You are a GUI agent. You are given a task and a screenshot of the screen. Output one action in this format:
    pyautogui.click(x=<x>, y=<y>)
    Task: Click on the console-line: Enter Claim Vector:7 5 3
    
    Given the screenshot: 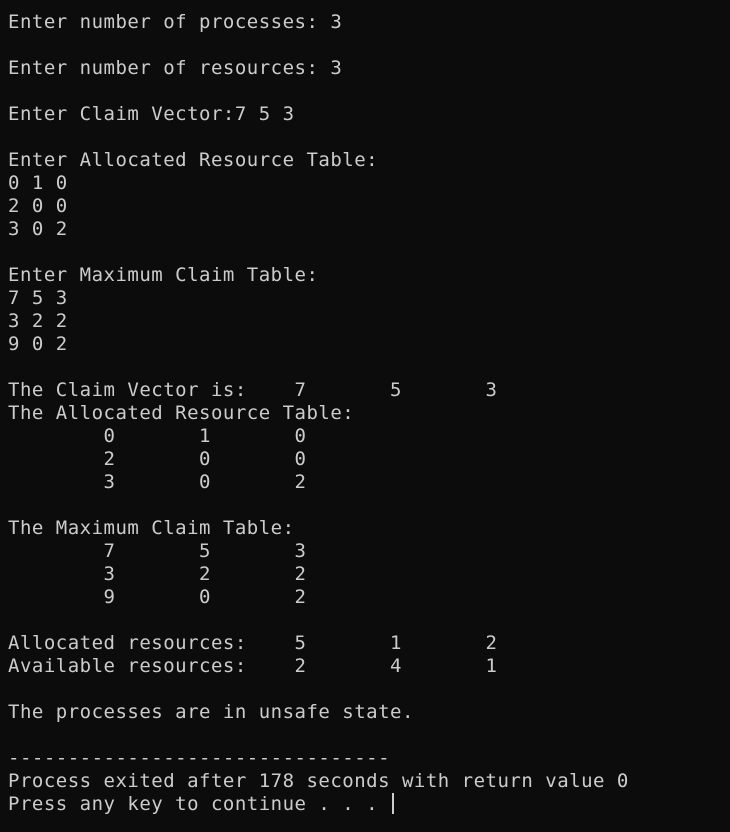 What is the action you would take?
    pyautogui.click(x=151, y=114)
    